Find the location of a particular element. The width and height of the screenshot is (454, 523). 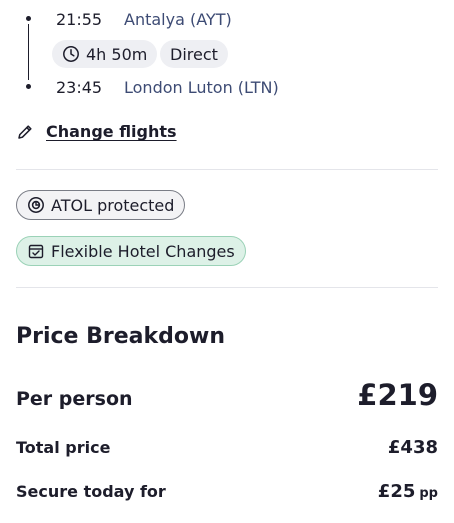

change-flights-link: Change flights is located at coordinates (96, 131).